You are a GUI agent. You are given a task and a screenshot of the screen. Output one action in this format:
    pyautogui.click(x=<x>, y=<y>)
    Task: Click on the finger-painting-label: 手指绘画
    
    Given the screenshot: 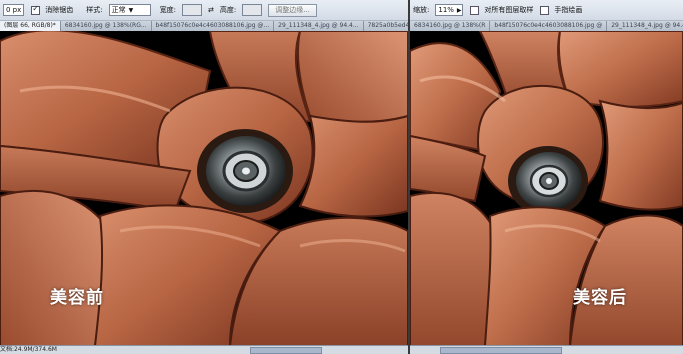 What is the action you would take?
    pyautogui.click(x=568, y=10)
    